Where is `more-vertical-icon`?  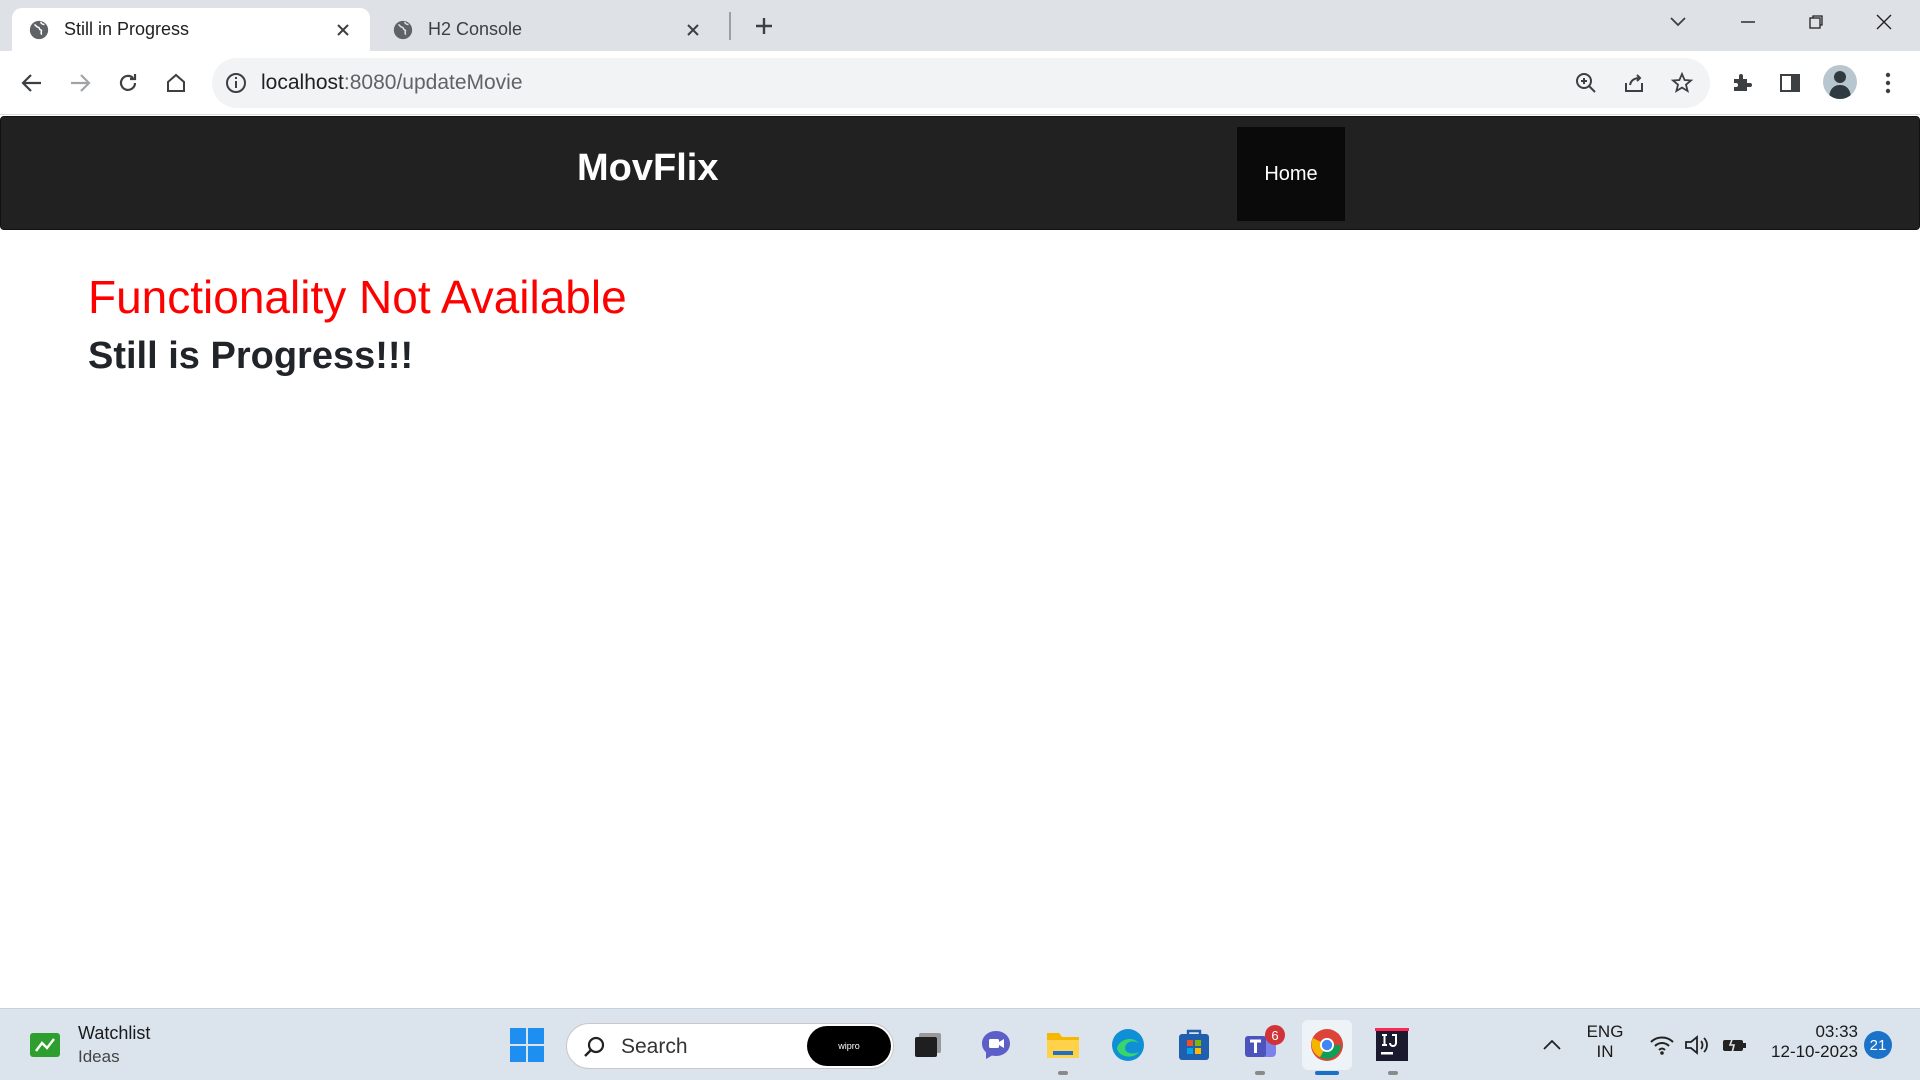 more-vertical-icon is located at coordinates (1888, 83).